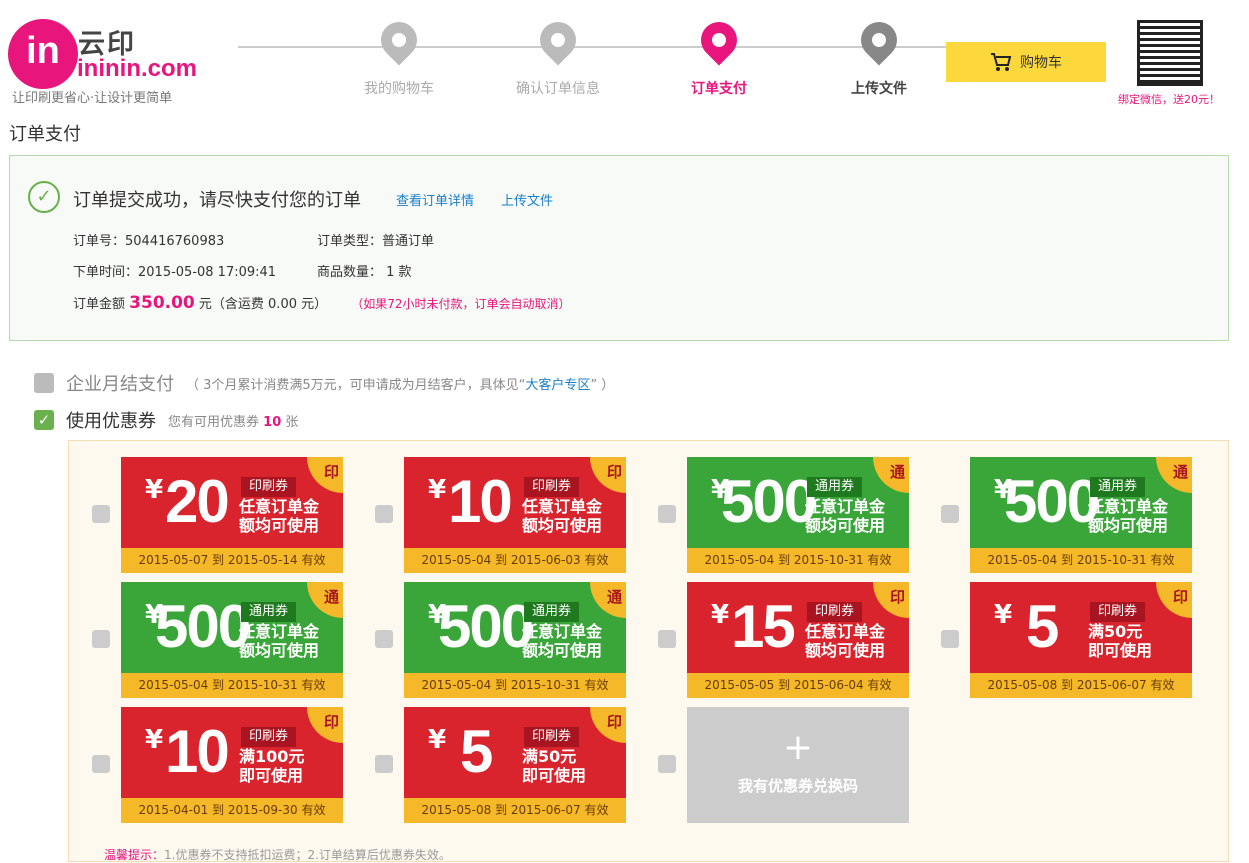 This screenshot has width=1249, height=863. I want to click on coupon-note-post: 张, so click(292, 422).